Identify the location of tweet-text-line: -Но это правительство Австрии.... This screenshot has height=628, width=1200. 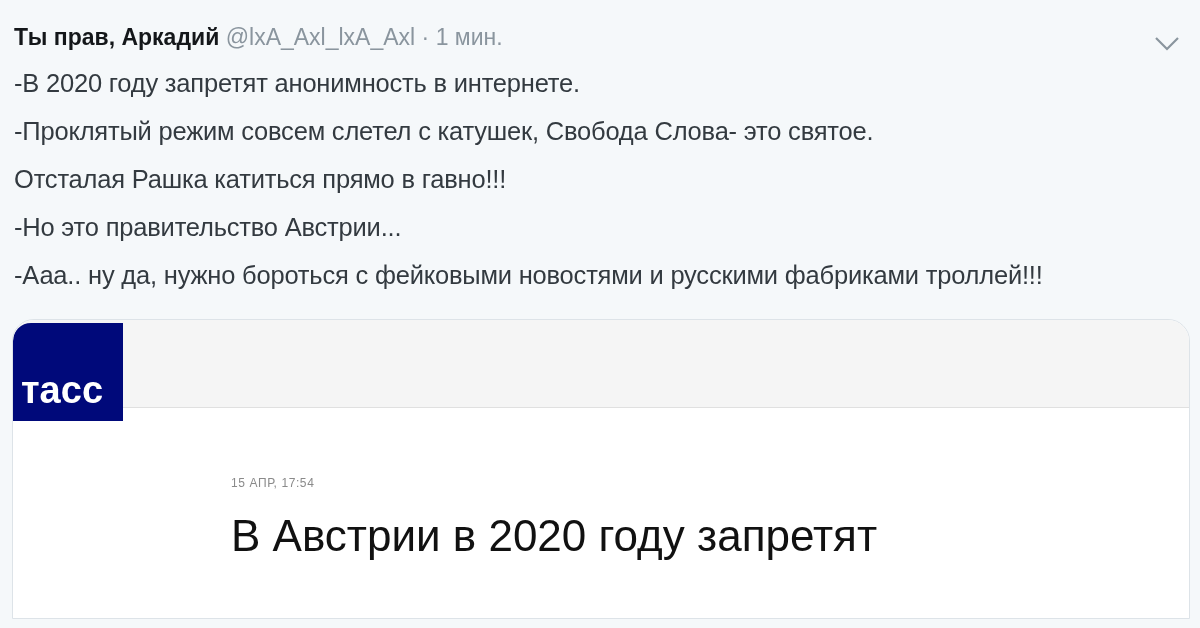
(208, 227).